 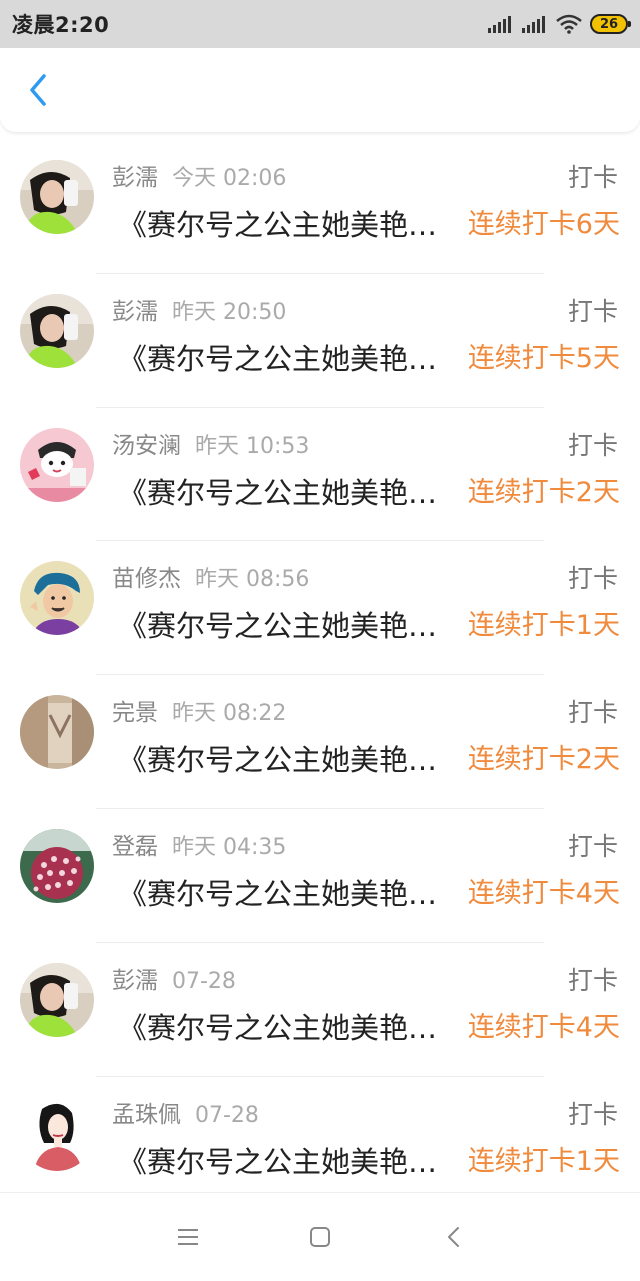 I want to click on user-name-text: 登磊, so click(x=135, y=846).